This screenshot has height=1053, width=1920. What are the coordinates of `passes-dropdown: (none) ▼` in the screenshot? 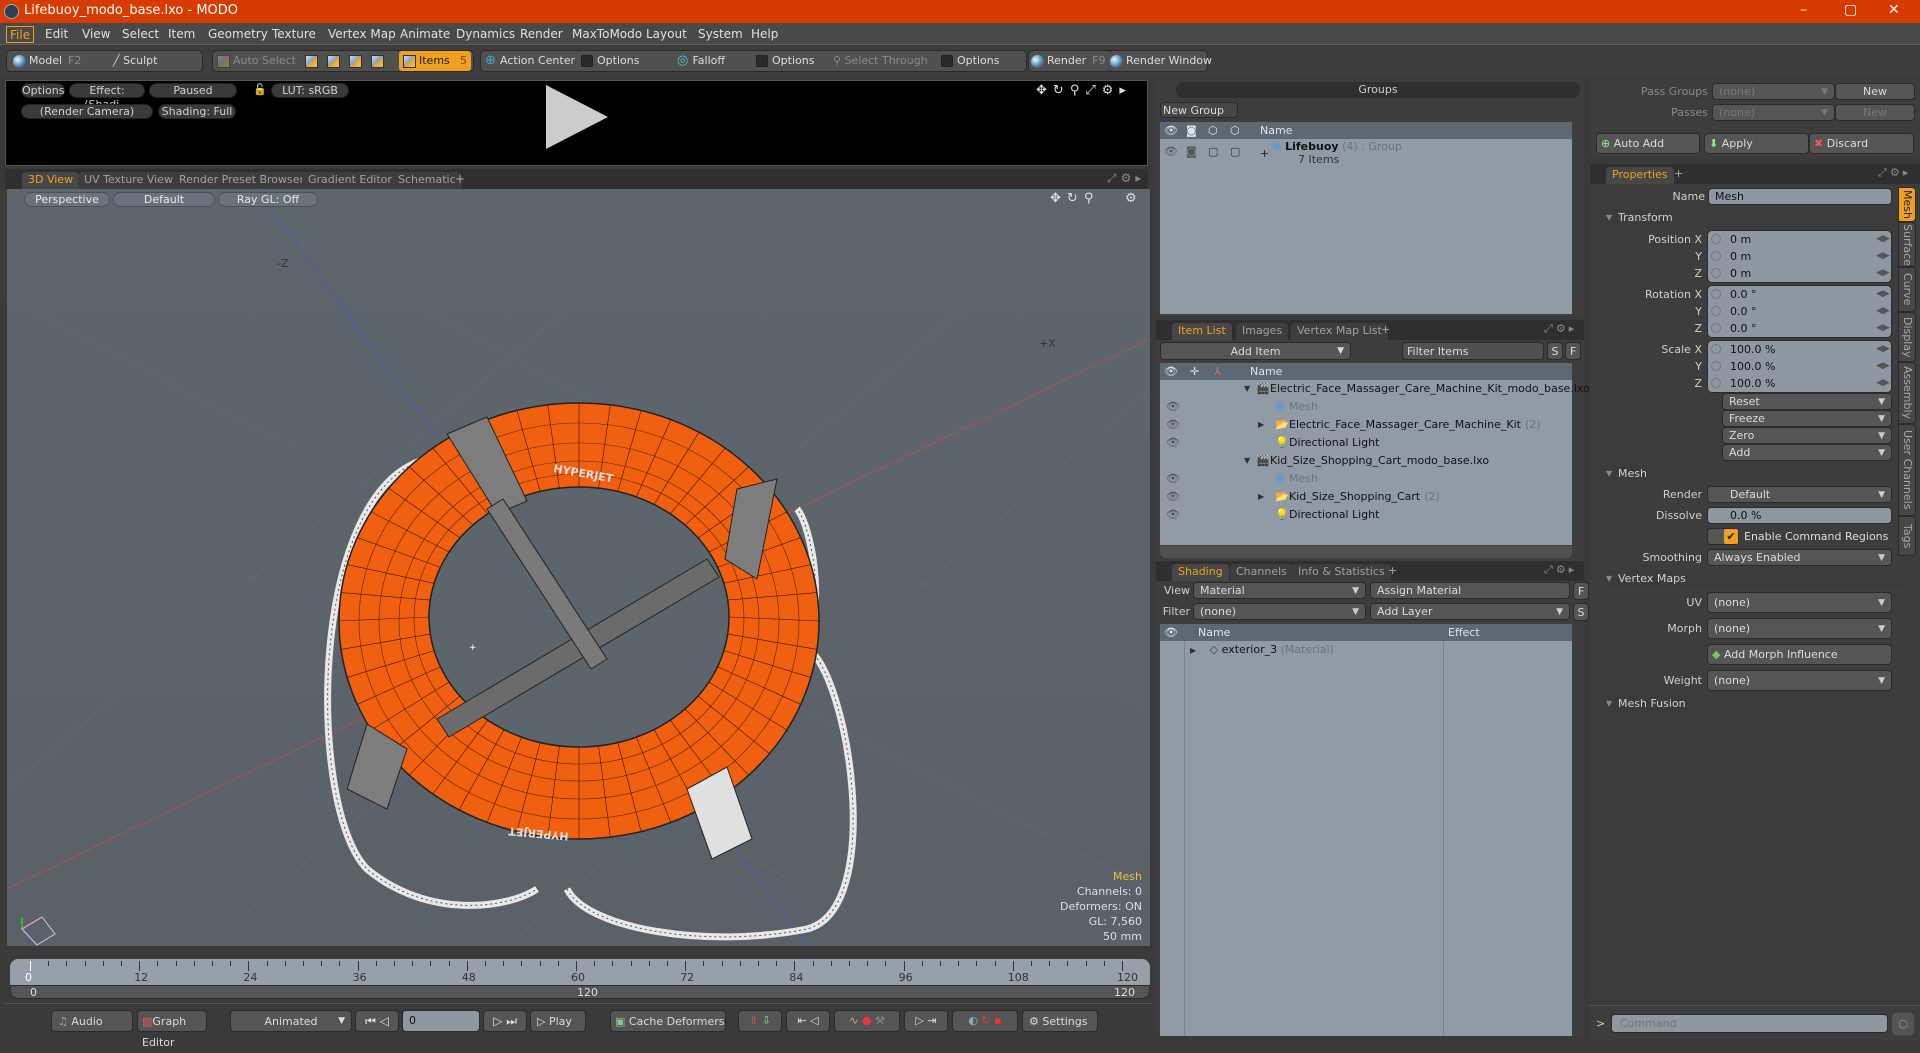 It's located at (1773, 112).